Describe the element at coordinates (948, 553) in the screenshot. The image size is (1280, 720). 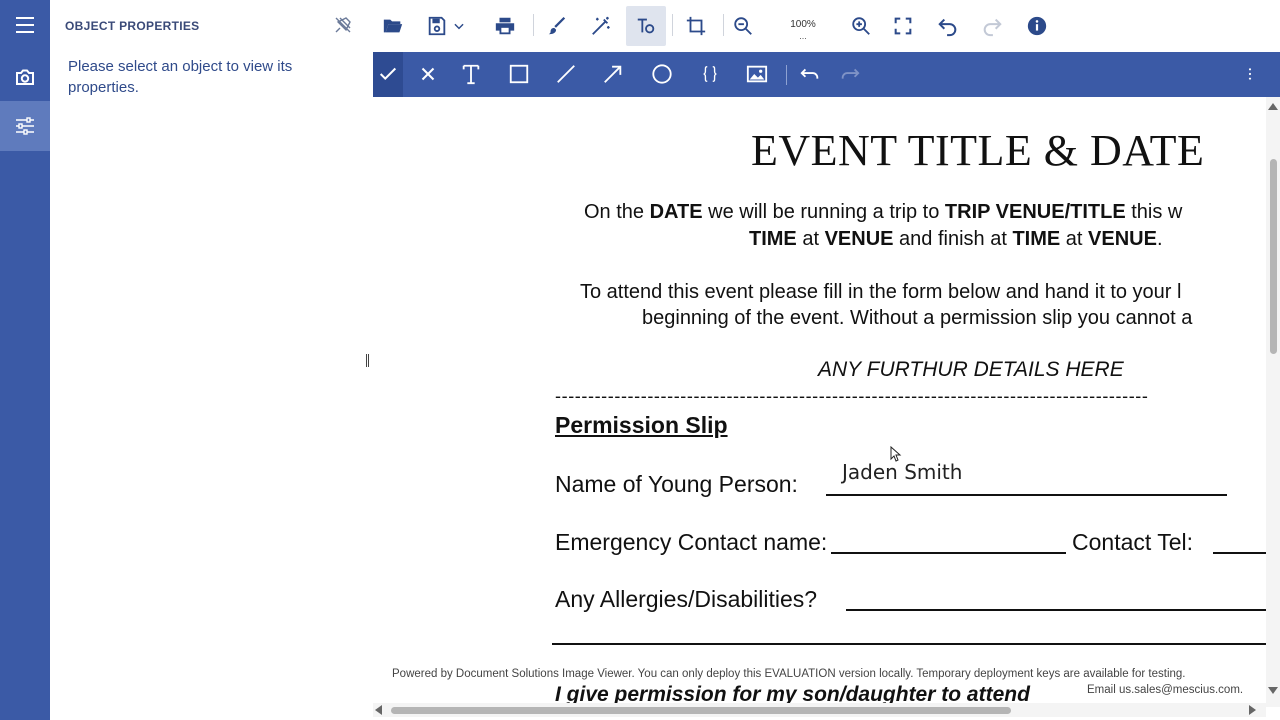
I see `emergency-underline` at that location.